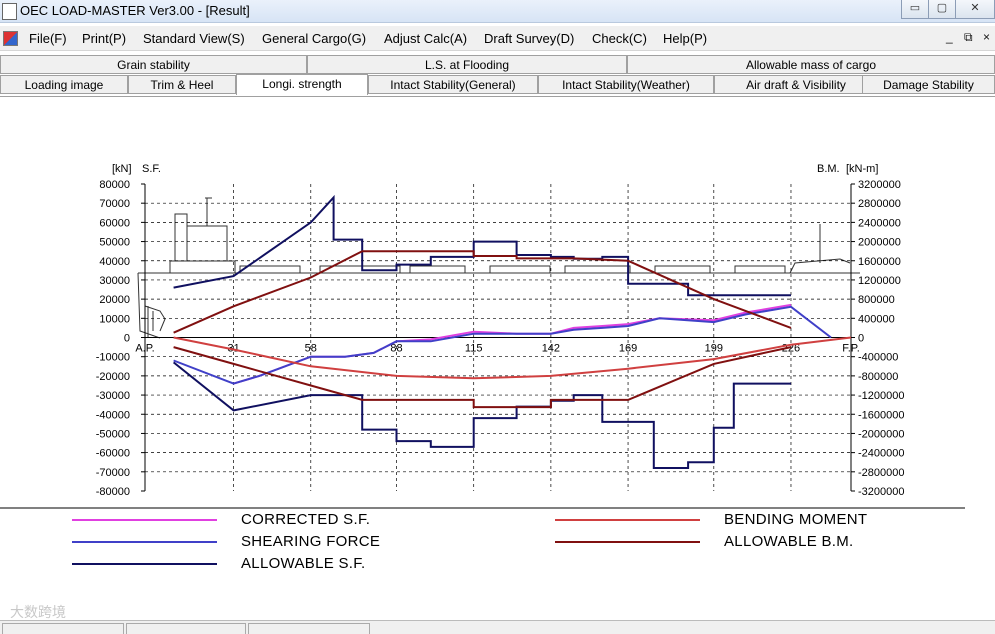 The height and width of the screenshot is (634, 995). I want to click on left-axis-unit: [kN], so click(122, 169).